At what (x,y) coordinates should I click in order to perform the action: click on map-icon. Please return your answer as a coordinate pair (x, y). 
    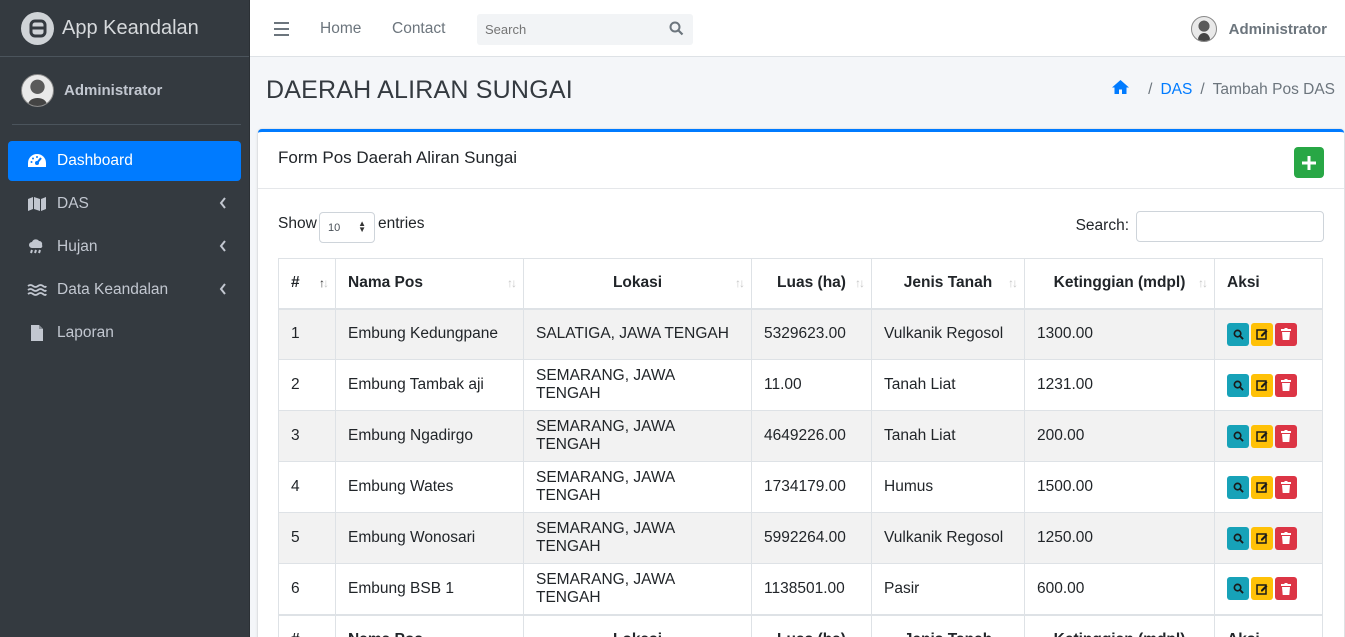
    Looking at the image, I should click on (37, 204).